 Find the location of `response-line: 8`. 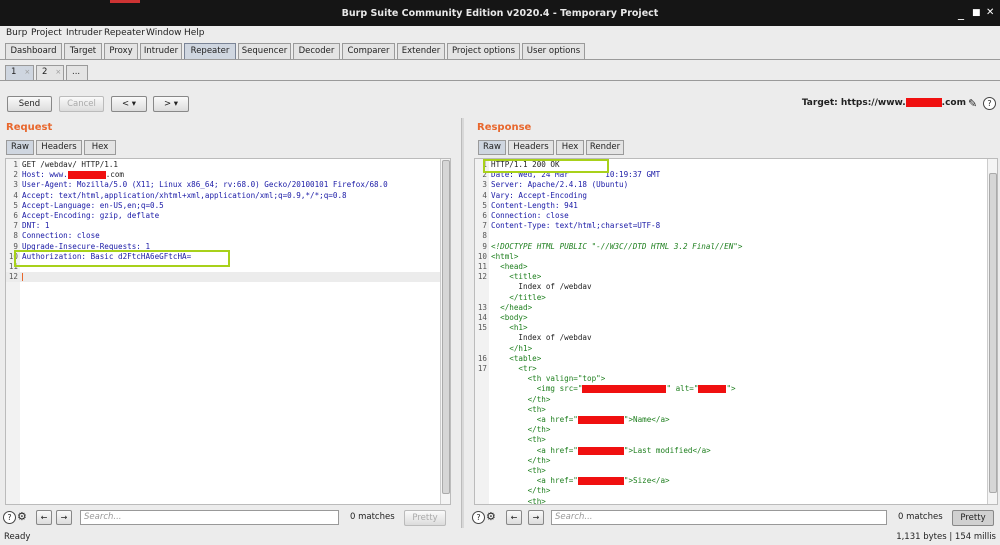

response-line: 8 is located at coordinates (484, 236).